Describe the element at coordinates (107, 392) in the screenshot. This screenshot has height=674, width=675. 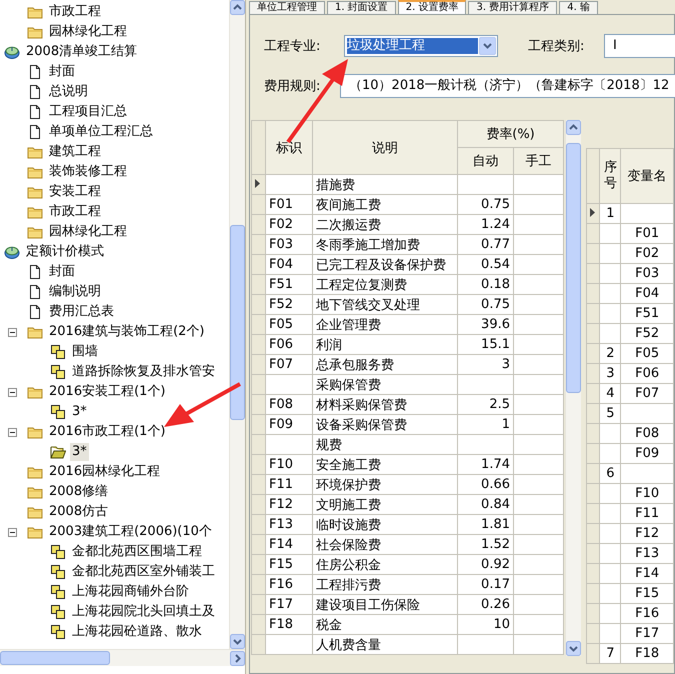
I see `tree-item: 2016安装工程(1个)` at that location.